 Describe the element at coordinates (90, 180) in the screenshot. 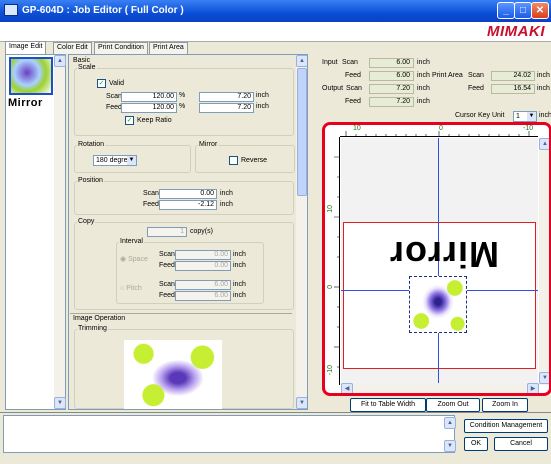

I see `position-title: Position` at that location.